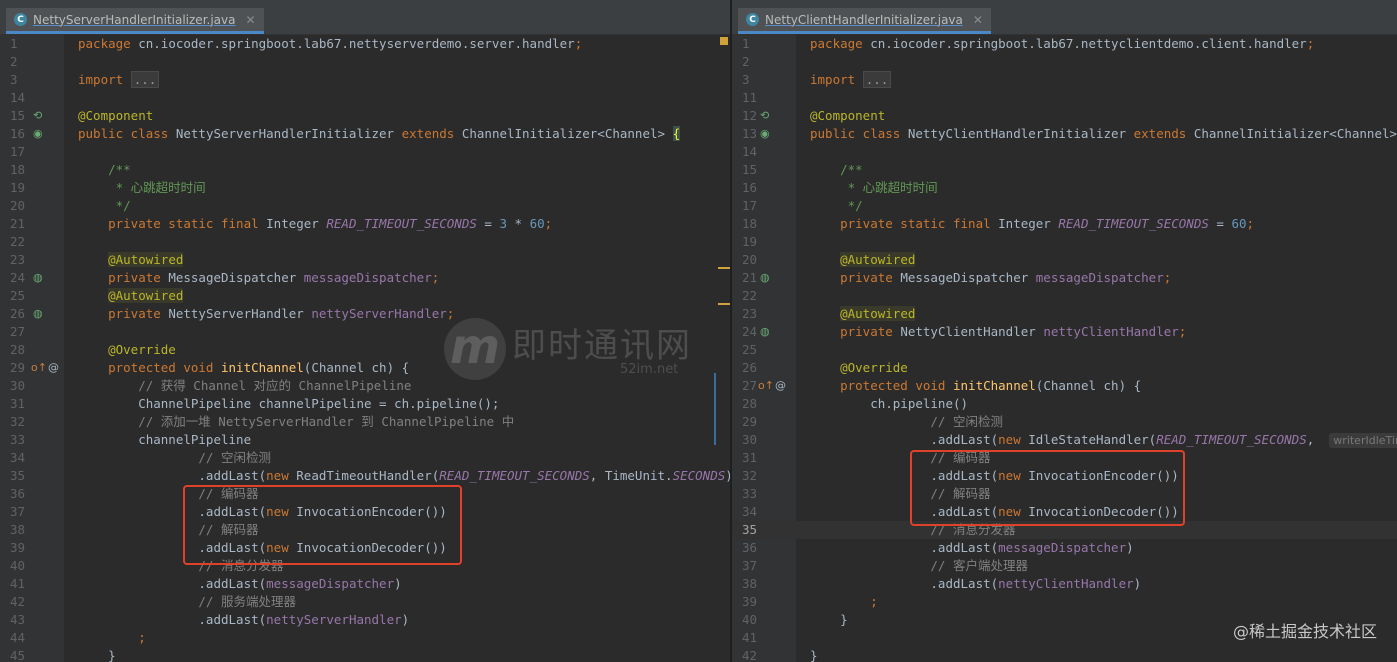 The image size is (1397, 662). I want to click on line-number: 2, so click(759, 62).